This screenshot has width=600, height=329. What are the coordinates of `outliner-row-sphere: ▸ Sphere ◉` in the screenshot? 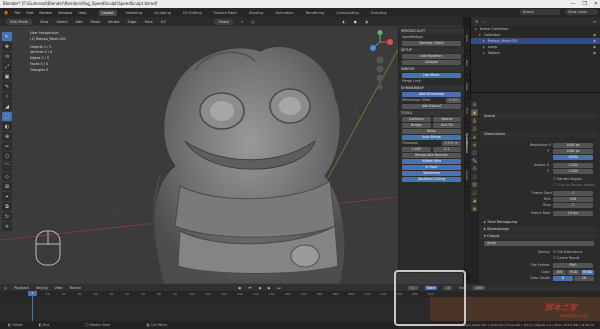 It's located at (535, 53).